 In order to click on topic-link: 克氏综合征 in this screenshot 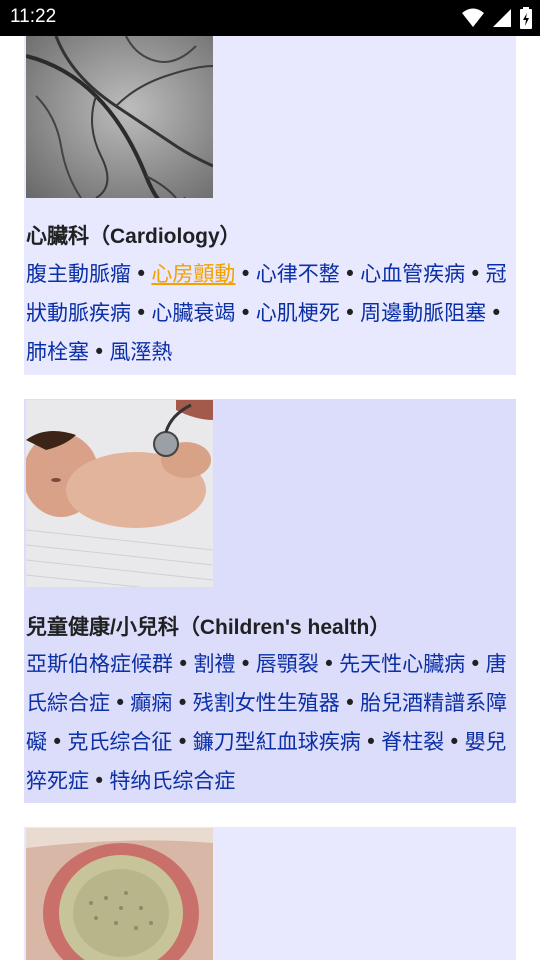, I will do `click(119, 742)`.